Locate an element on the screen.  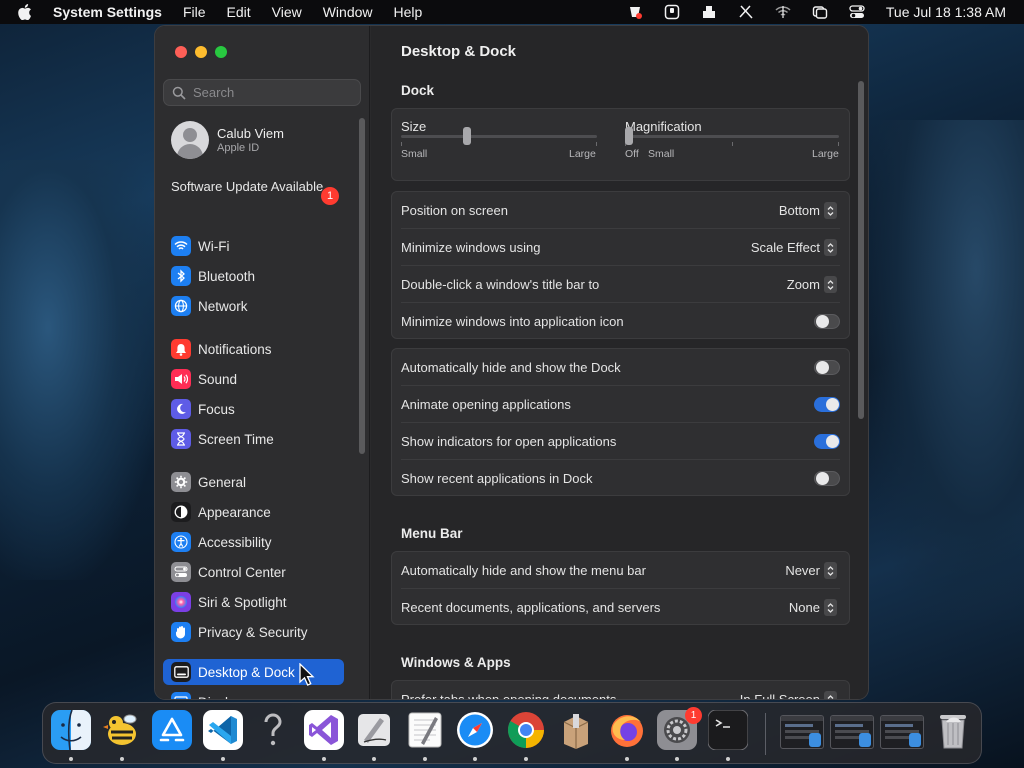
sidebar-item-screen-time: Screen Time is located at coordinates (254, 439).